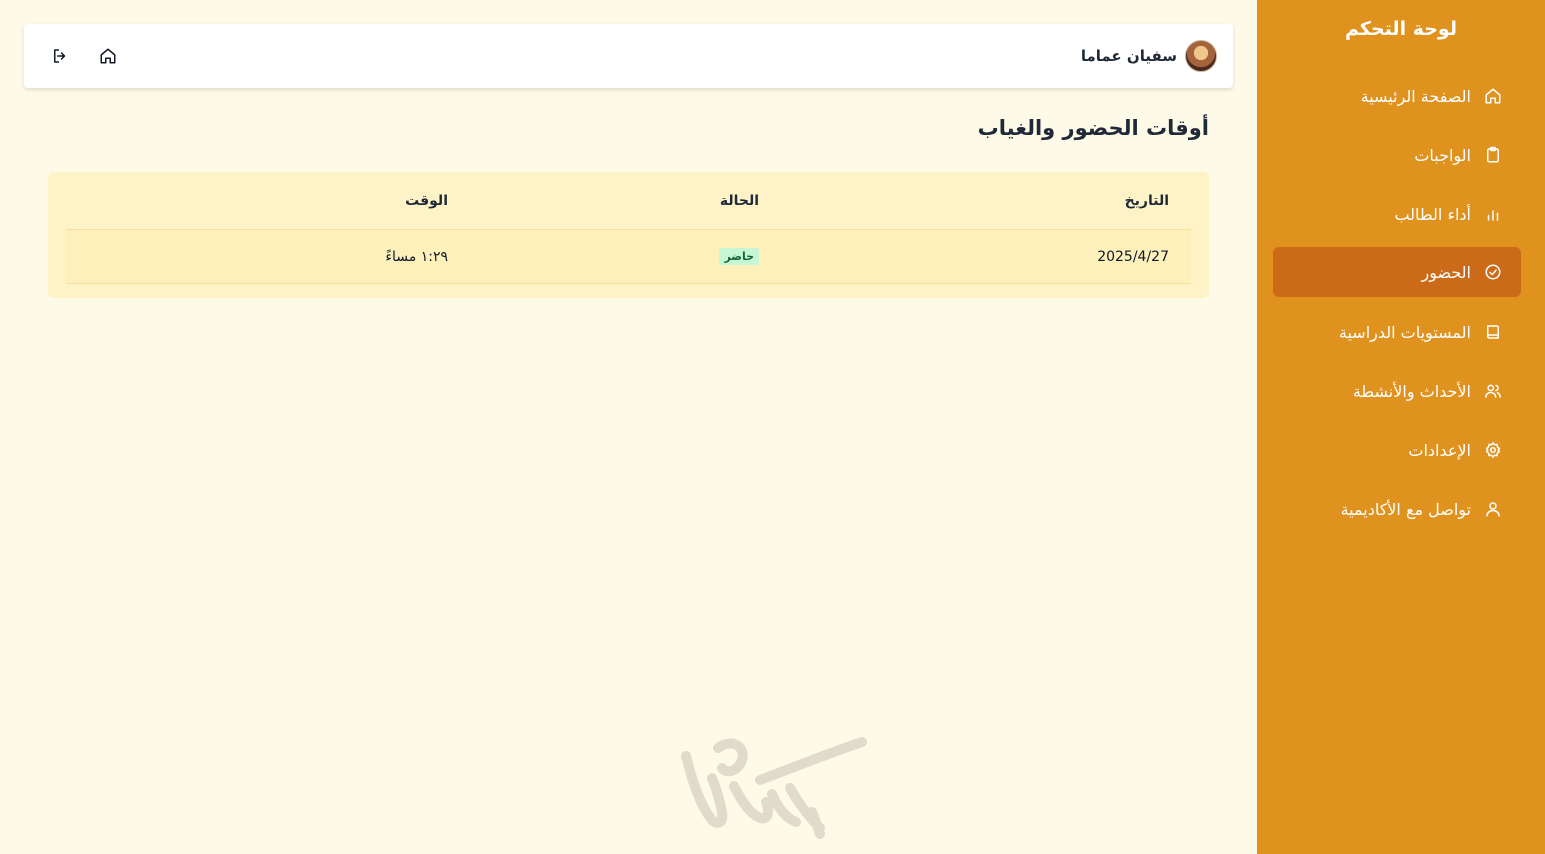 This screenshot has height=854, width=1545. I want to click on sidebar-item-contact: تواصل مع الأكاديمية, so click(1397, 509).